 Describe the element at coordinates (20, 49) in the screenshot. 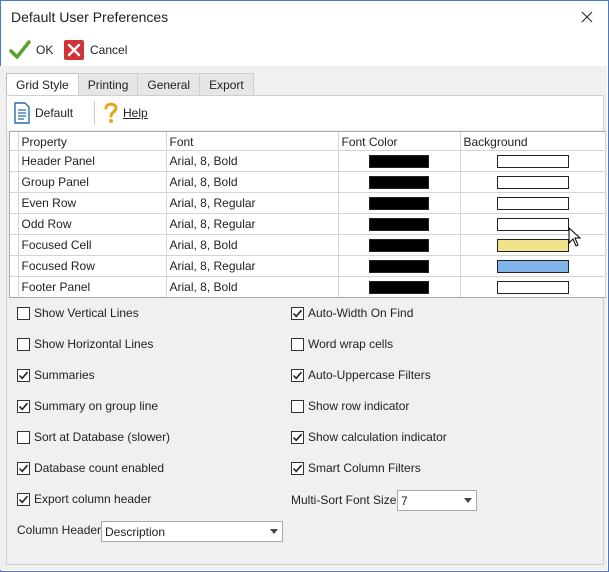

I see `checkmark-icon` at that location.